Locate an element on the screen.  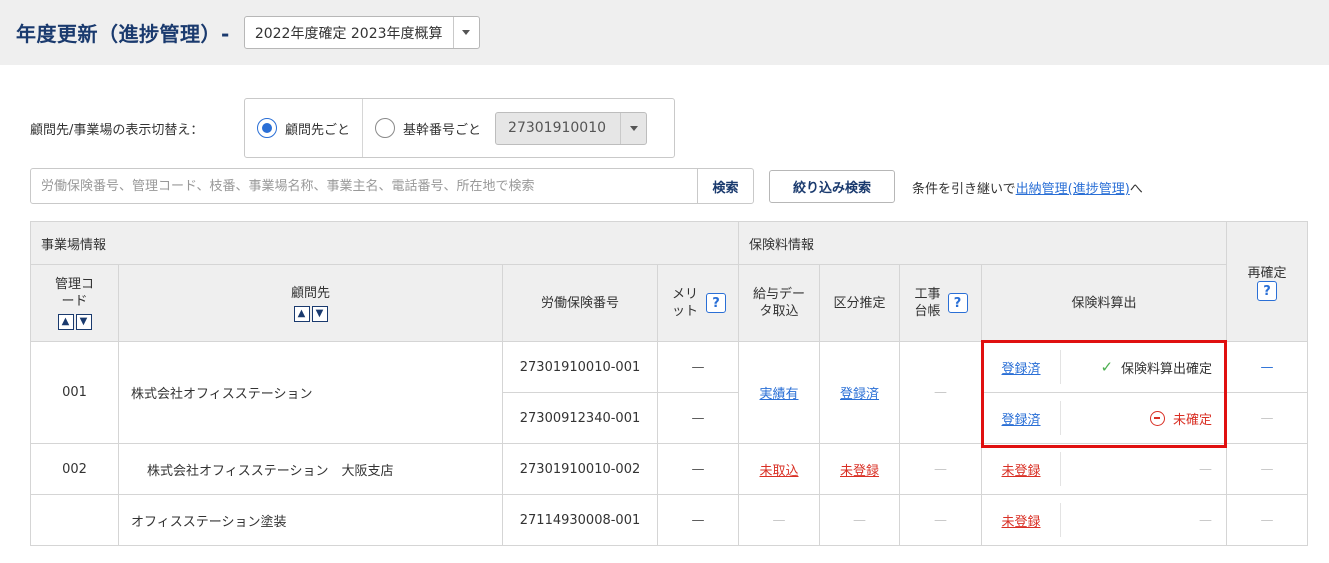
row-code: 001 is located at coordinates (74, 392).